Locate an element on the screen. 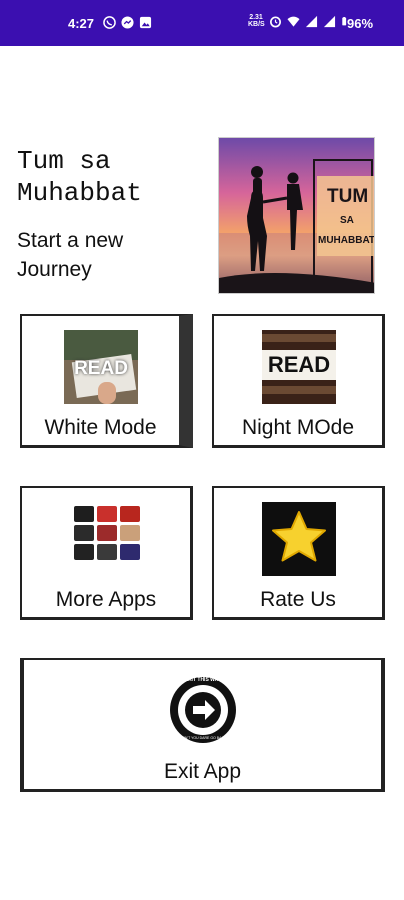 The image size is (404, 900). wifi-icon is located at coordinates (293, 21).